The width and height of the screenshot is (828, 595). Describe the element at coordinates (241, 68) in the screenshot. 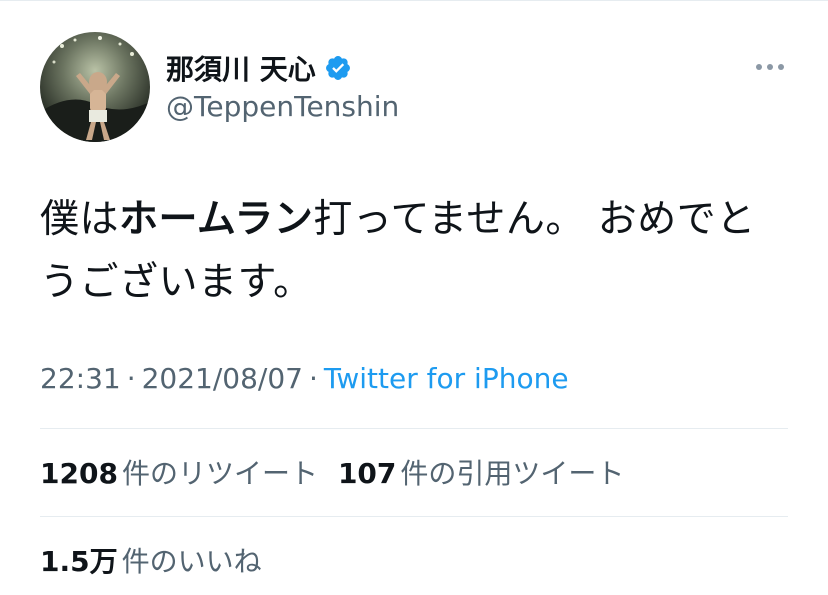

I see `display-name: 那須川 天心` at that location.